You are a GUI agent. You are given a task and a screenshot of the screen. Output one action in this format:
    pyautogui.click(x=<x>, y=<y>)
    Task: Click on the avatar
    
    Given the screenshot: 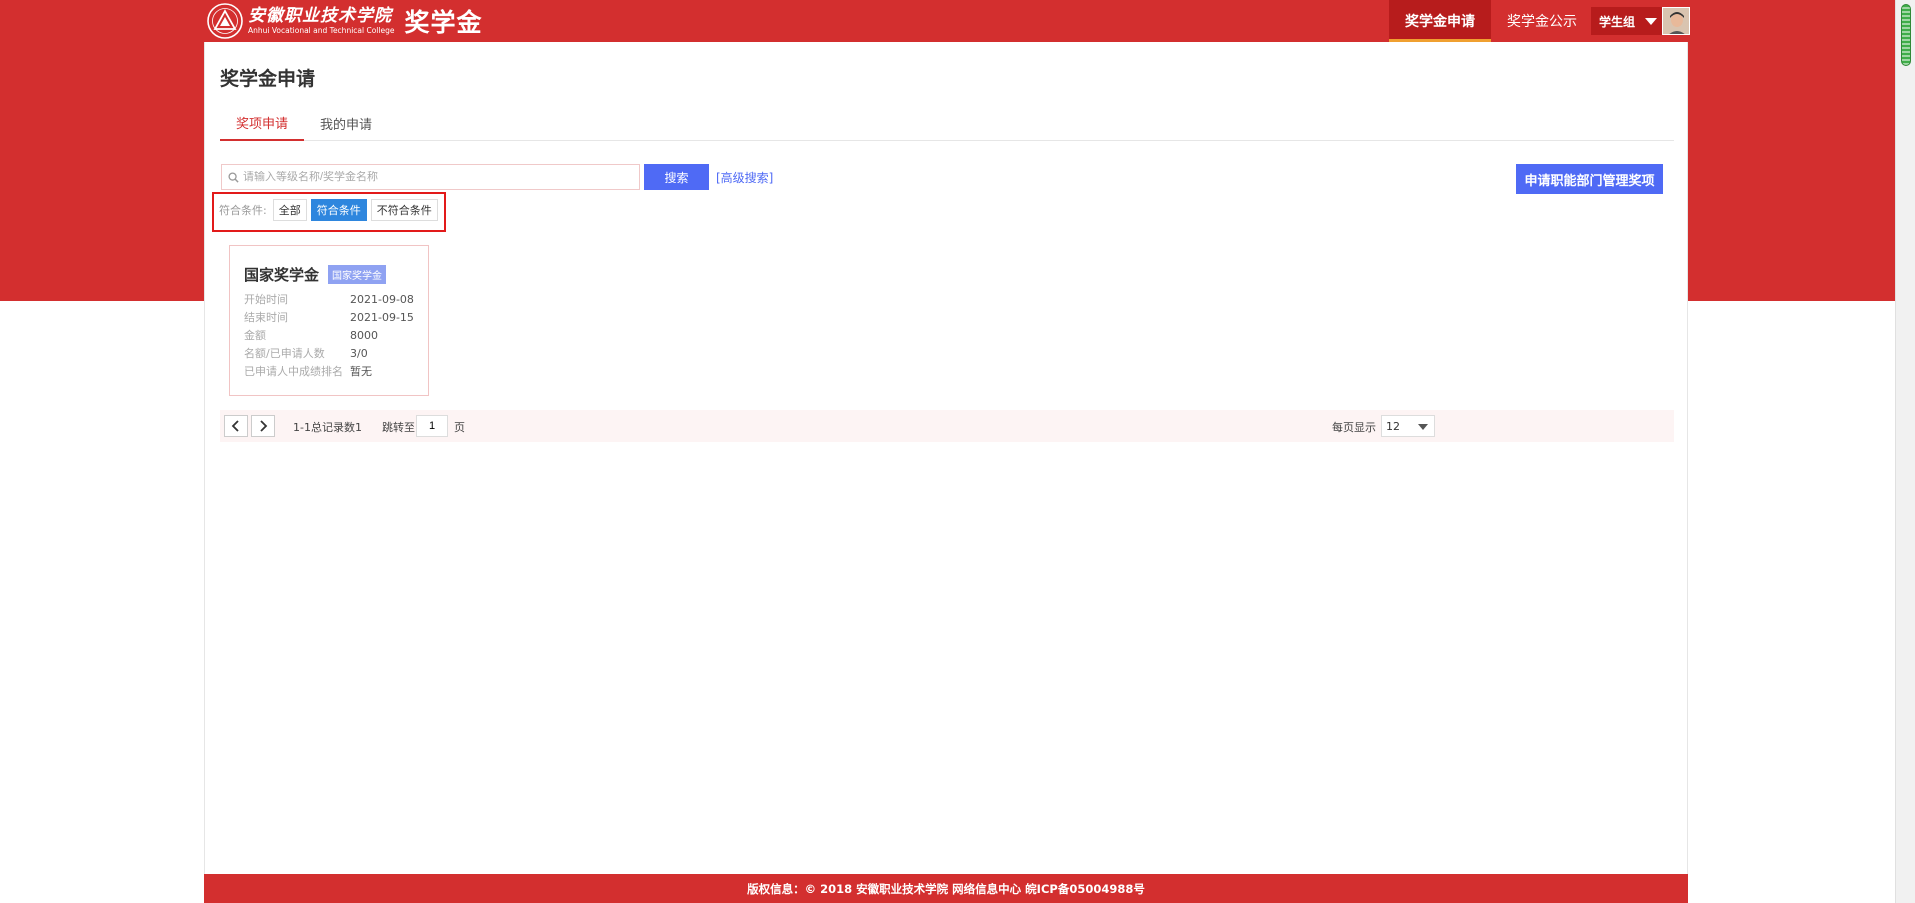 What is the action you would take?
    pyautogui.click(x=1676, y=21)
    